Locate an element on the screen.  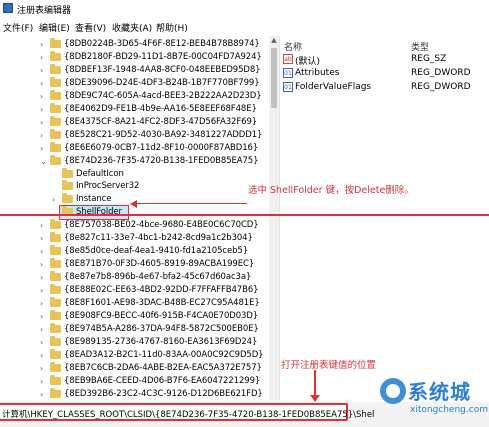
tree-node-label: {8EAD3A12-B2C1-11d0-83AA-00A0C92C9D5D} is located at coordinates (164, 354).